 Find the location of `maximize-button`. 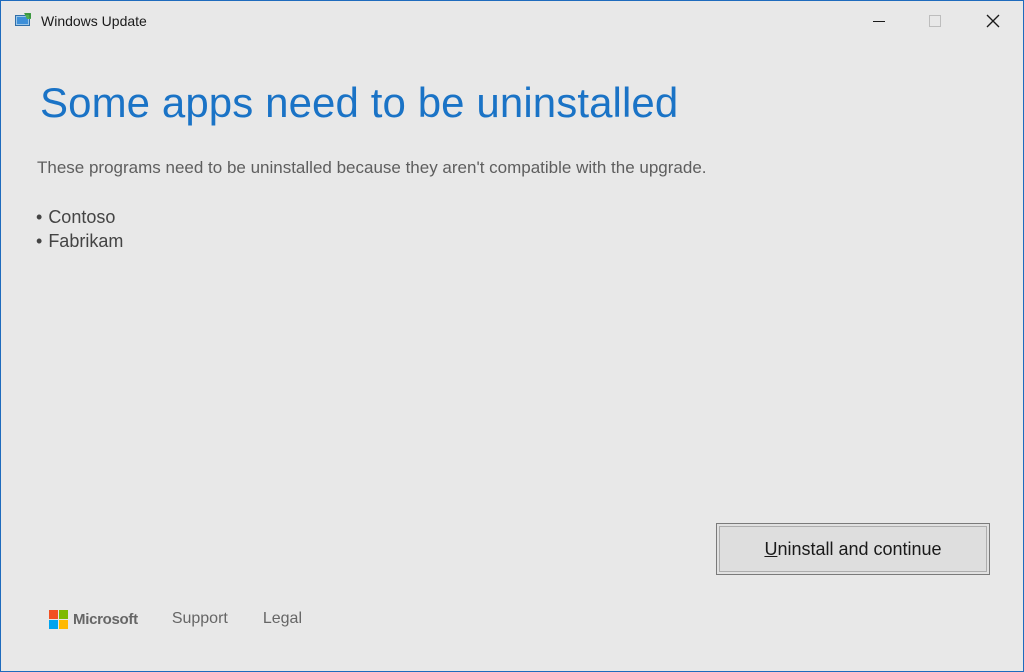

maximize-button is located at coordinates (935, 21).